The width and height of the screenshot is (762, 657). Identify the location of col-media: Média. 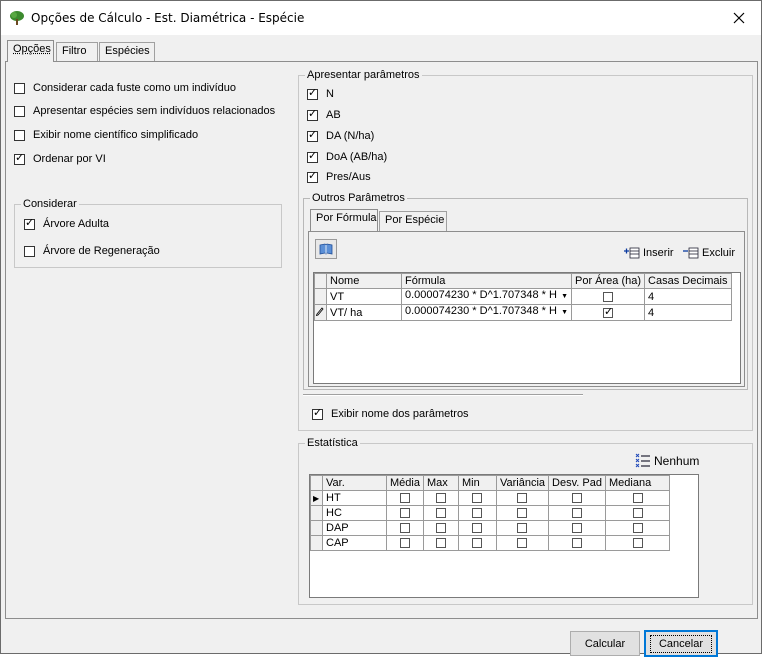
(405, 483).